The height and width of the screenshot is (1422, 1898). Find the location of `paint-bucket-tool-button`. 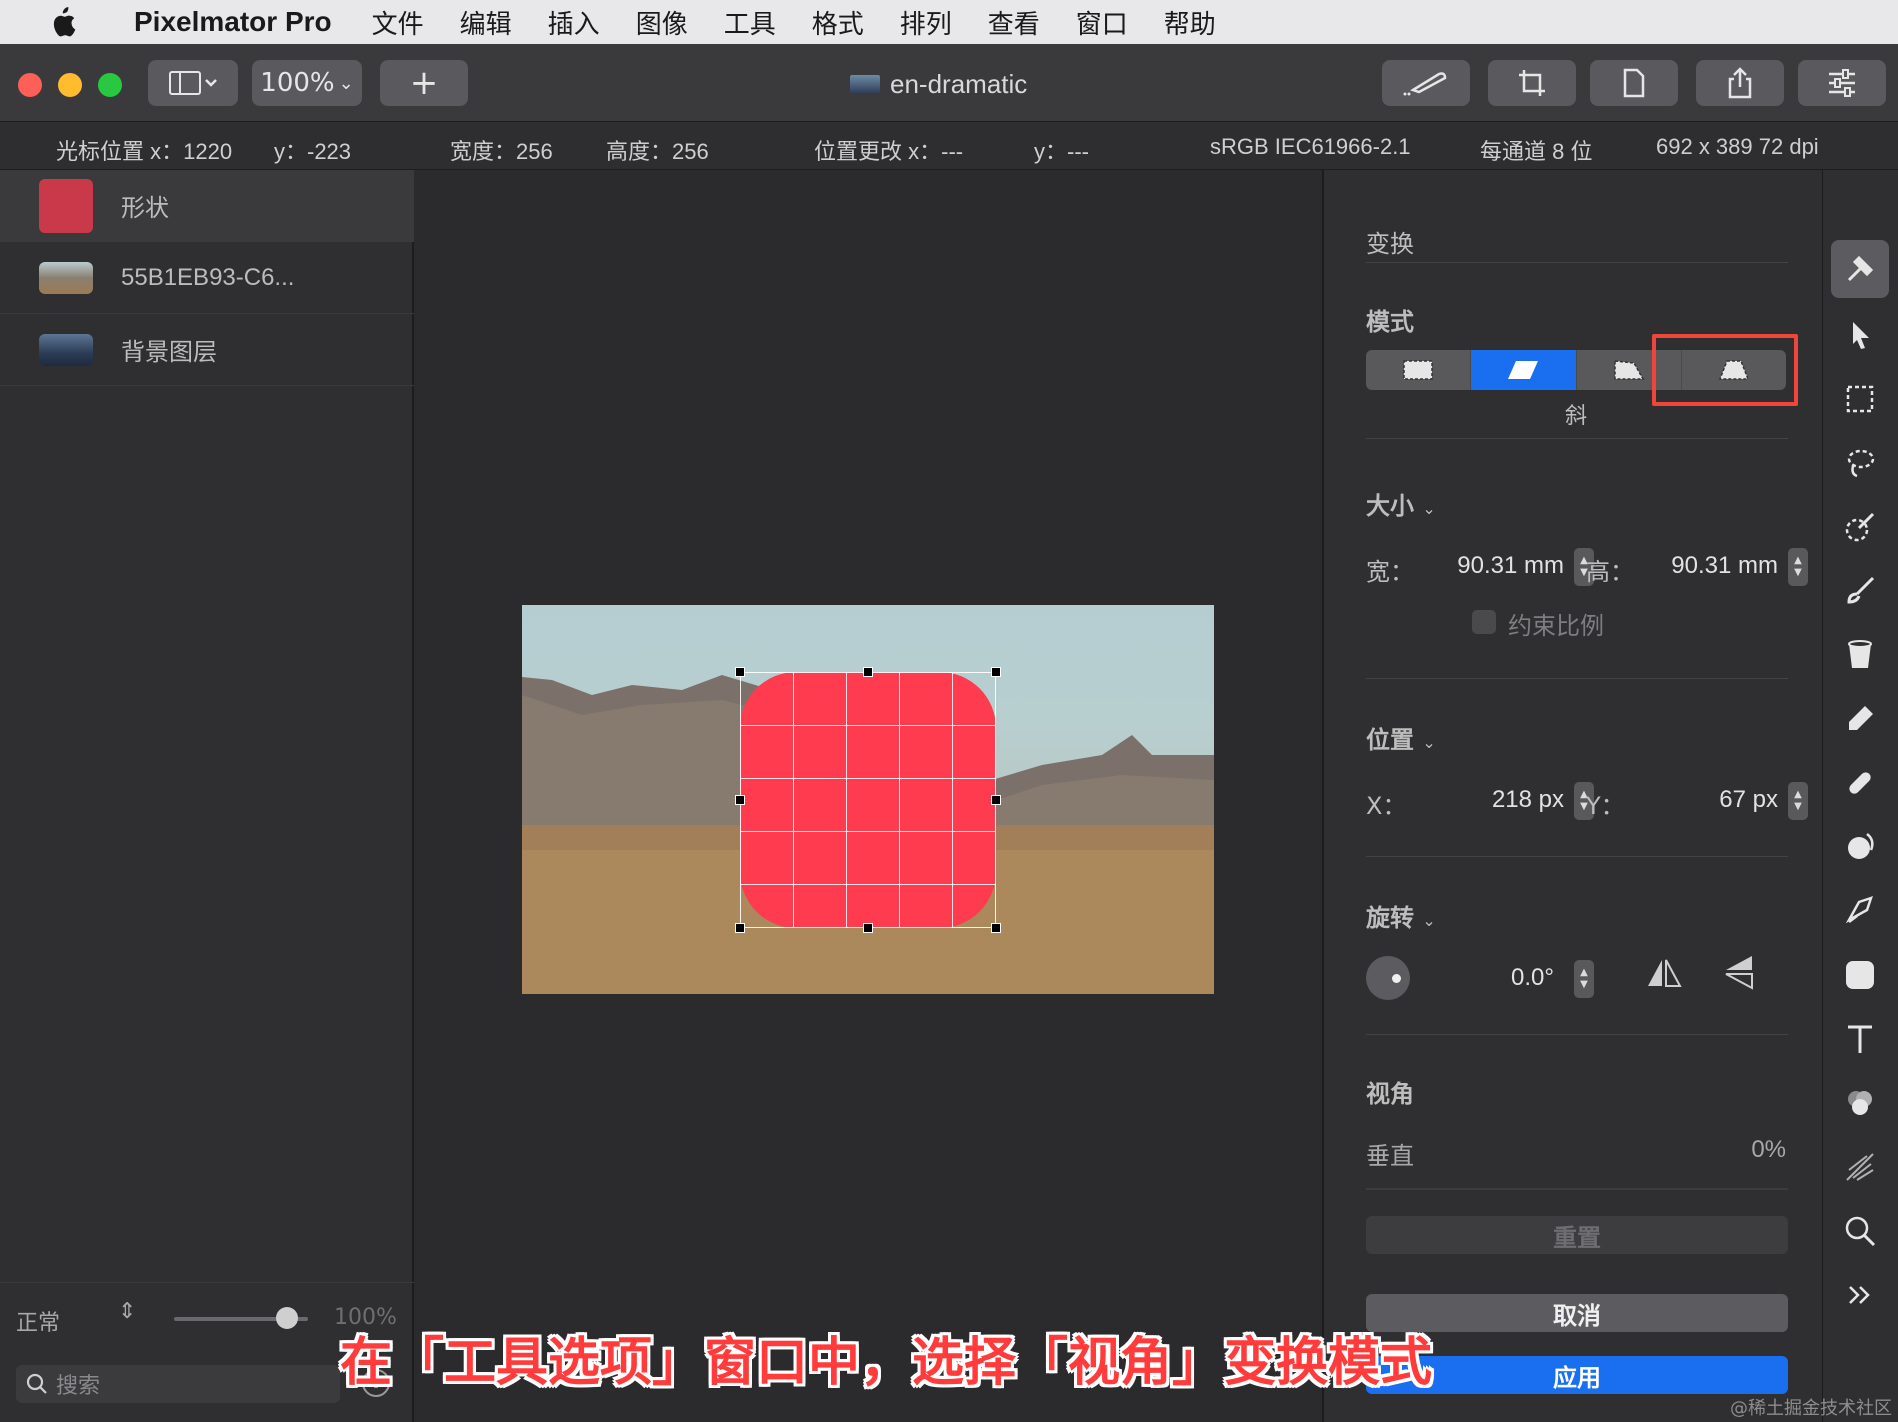

paint-bucket-tool-button is located at coordinates (1860, 655).